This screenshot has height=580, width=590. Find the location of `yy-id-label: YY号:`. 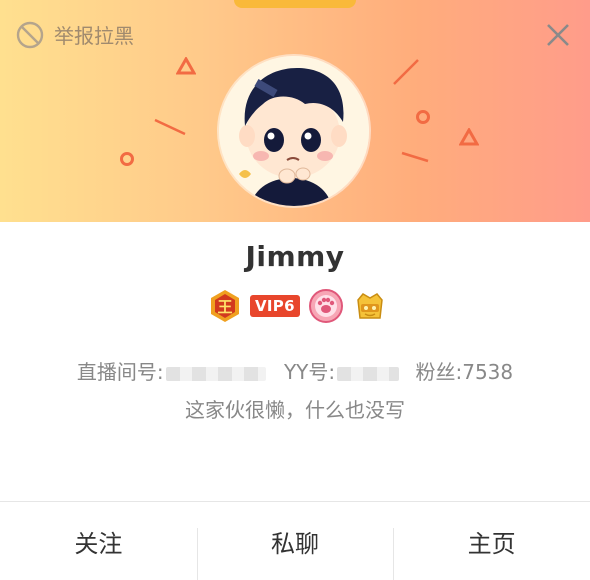

yy-id-label: YY号: is located at coordinates (309, 372).